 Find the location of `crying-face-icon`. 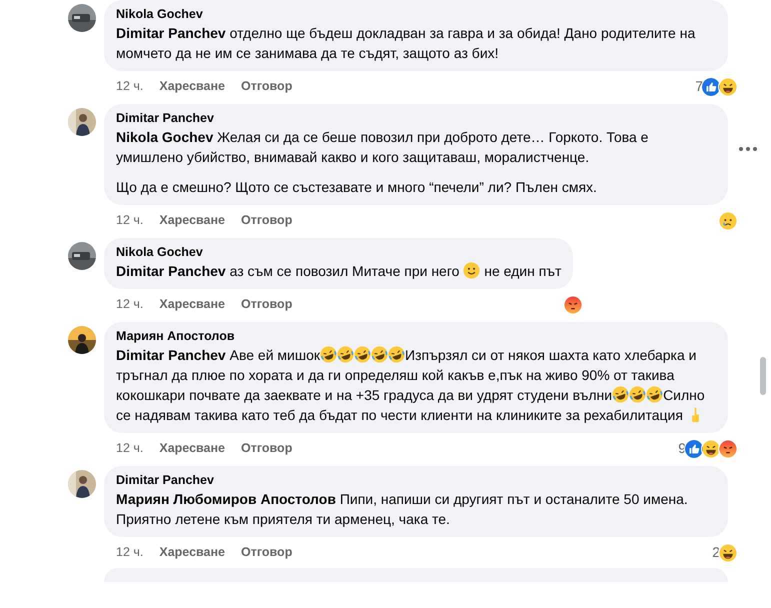

crying-face-icon is located at coordinates (728, 220).